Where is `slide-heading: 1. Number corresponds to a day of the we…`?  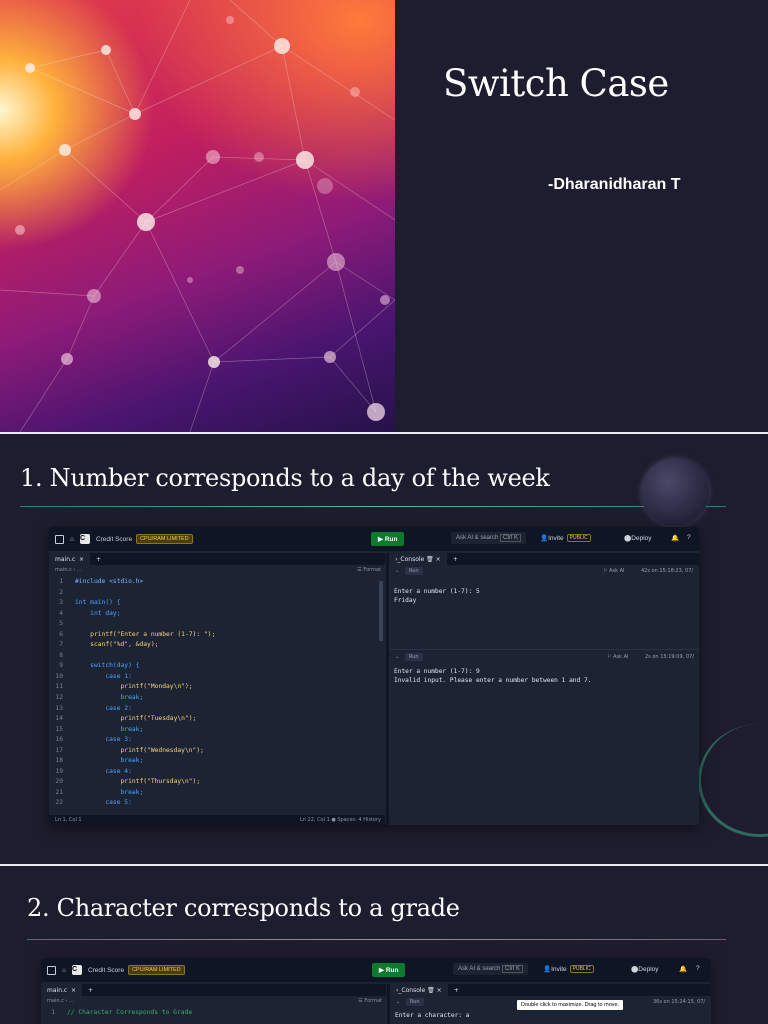
slide-heading: 1. Number corresponds to a day of the we… is located at coordinates (285, 478).